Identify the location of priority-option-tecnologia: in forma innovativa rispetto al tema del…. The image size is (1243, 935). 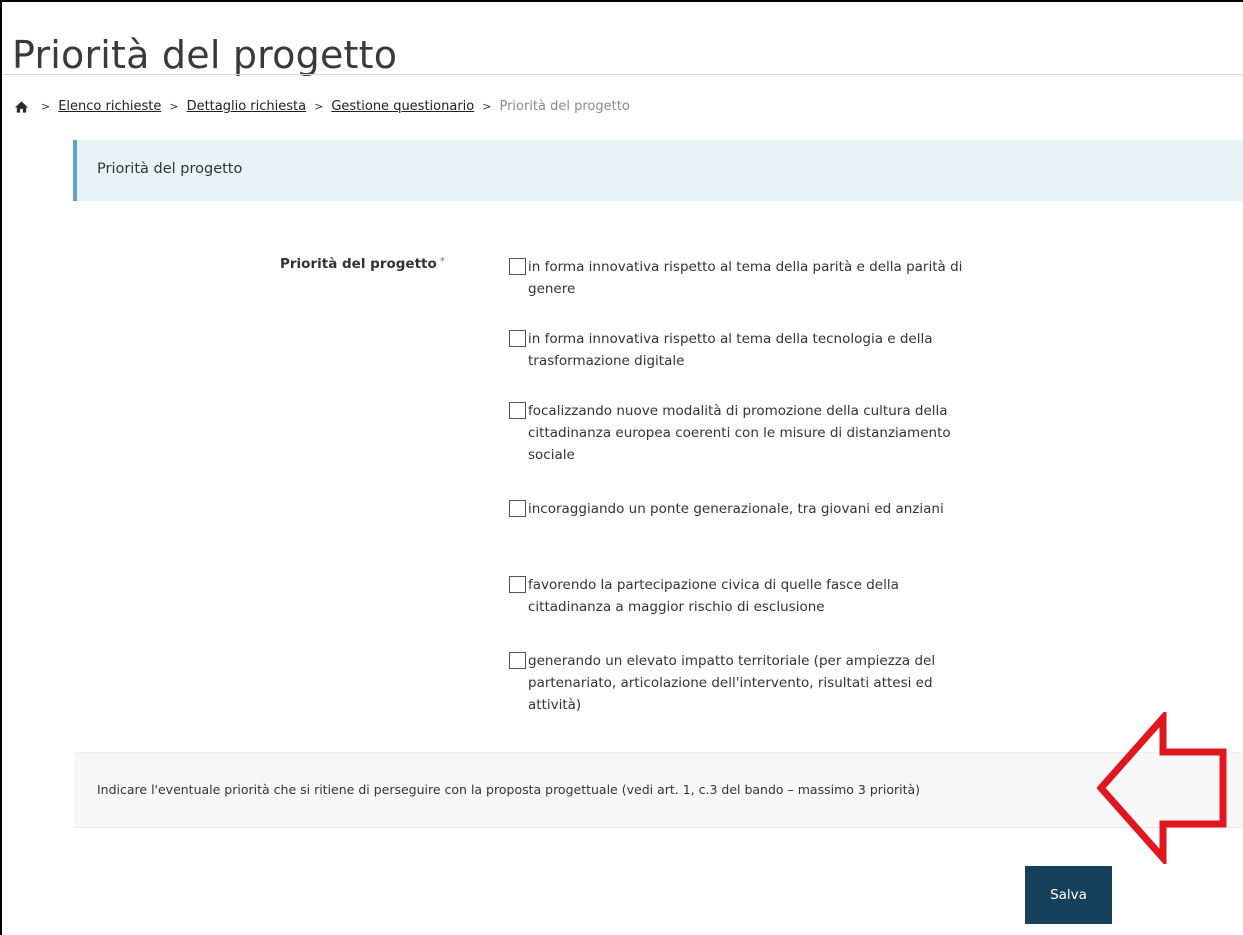
(738, 350).